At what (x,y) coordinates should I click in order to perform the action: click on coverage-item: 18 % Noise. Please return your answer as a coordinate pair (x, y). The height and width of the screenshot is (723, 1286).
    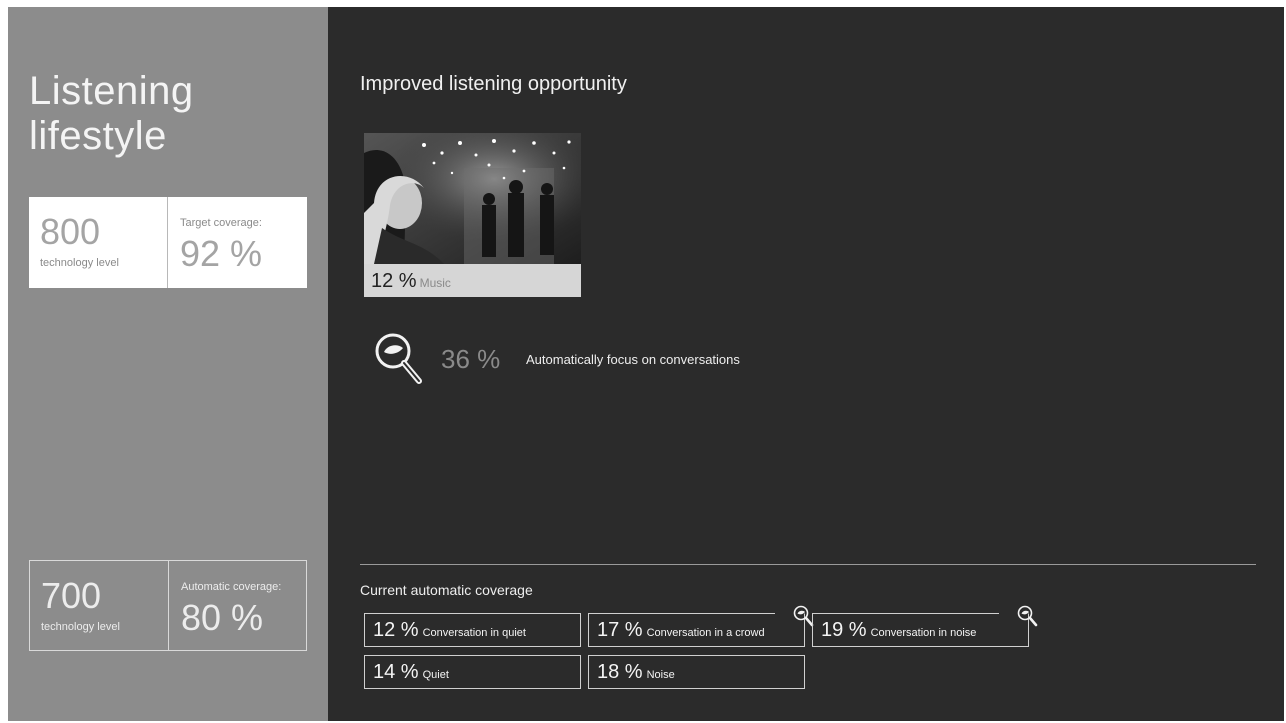
    Looking at the image, I should click on (696, 672).